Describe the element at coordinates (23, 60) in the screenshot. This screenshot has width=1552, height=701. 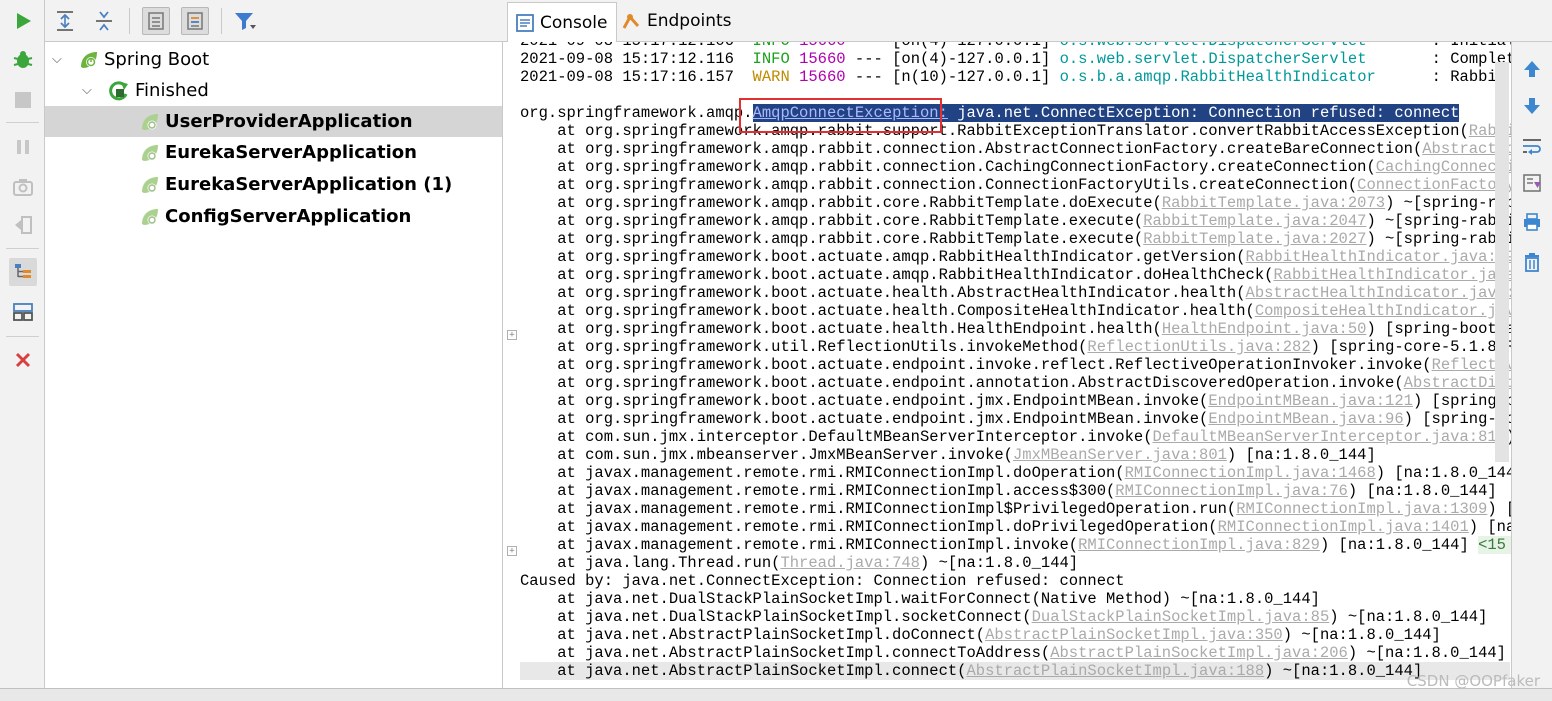
I see `debug-icon` at that location.